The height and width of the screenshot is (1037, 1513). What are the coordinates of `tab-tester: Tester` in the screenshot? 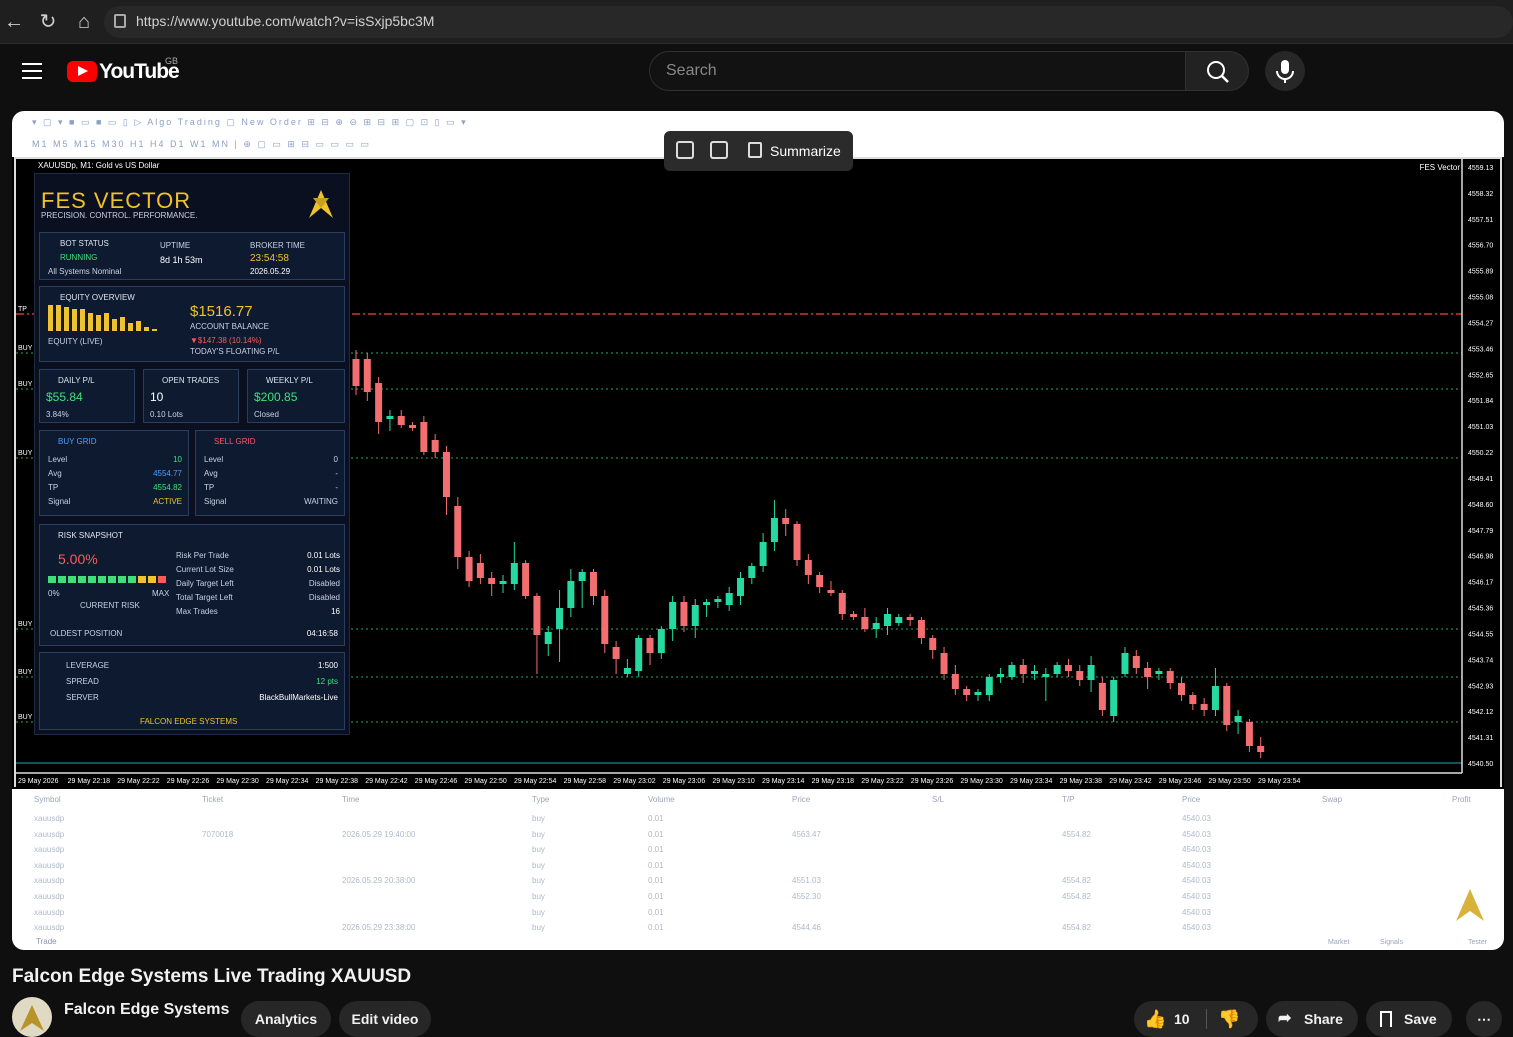 It's located at (1477, 942).